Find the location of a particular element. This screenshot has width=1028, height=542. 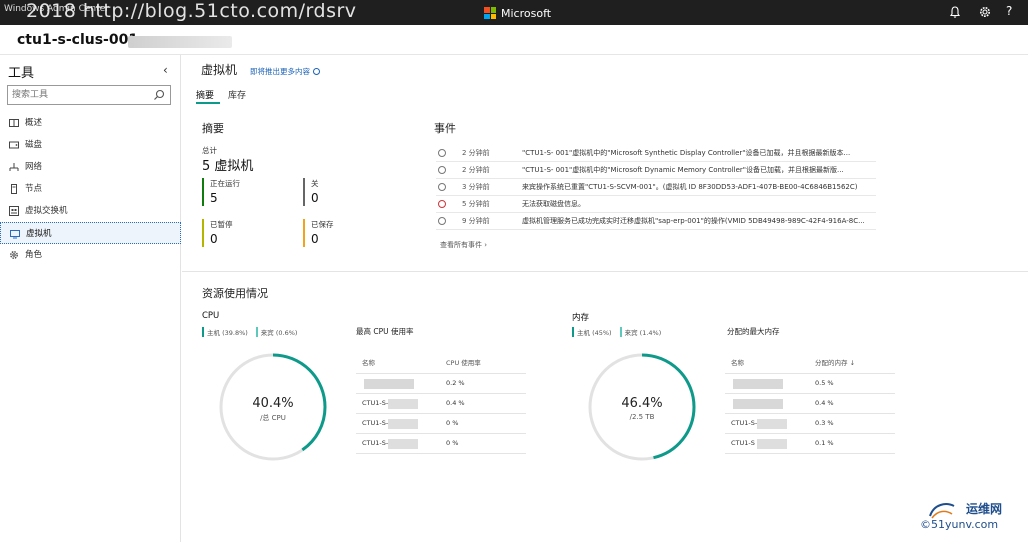

overview-icon is located at coordinates (14, 123).